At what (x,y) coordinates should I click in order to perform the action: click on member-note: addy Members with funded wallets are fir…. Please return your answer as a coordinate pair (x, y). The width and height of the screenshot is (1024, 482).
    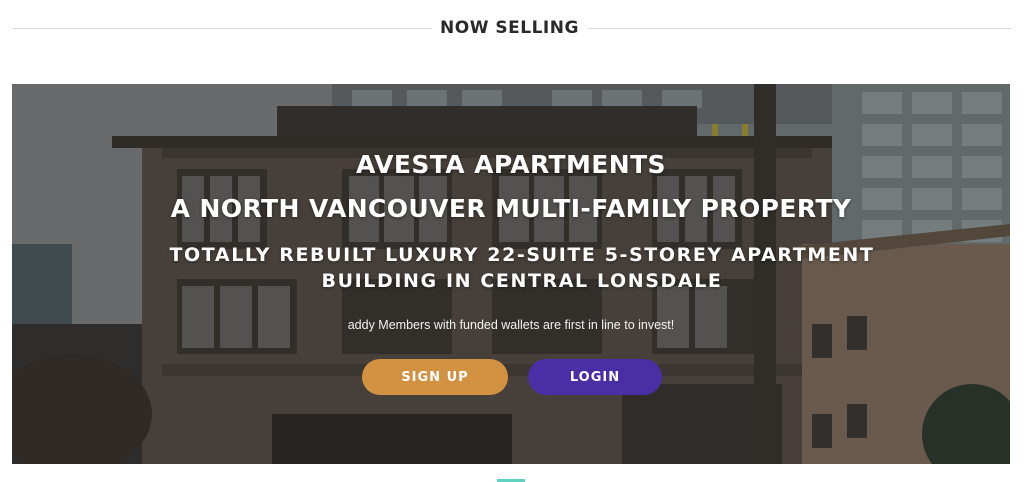
    Looking at the image, I should click on (511, 325).